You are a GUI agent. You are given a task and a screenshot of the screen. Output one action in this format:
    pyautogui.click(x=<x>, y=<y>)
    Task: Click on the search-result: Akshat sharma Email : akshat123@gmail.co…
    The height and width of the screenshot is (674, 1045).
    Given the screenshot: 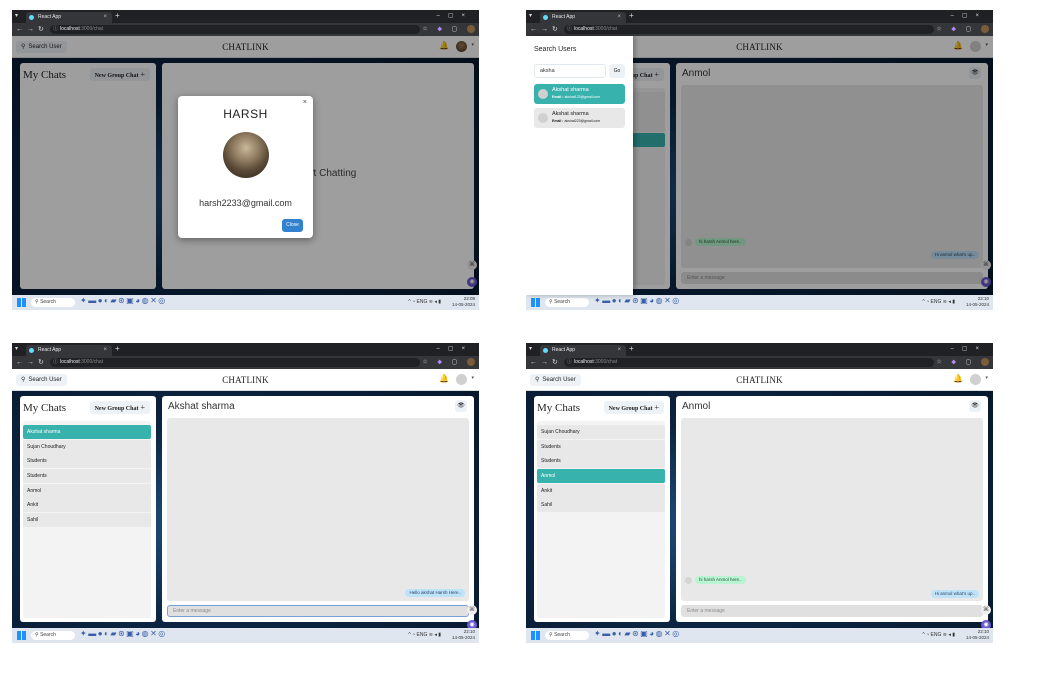 What is the action you would take?
    pyautogui.click(x=579, y=94)
    